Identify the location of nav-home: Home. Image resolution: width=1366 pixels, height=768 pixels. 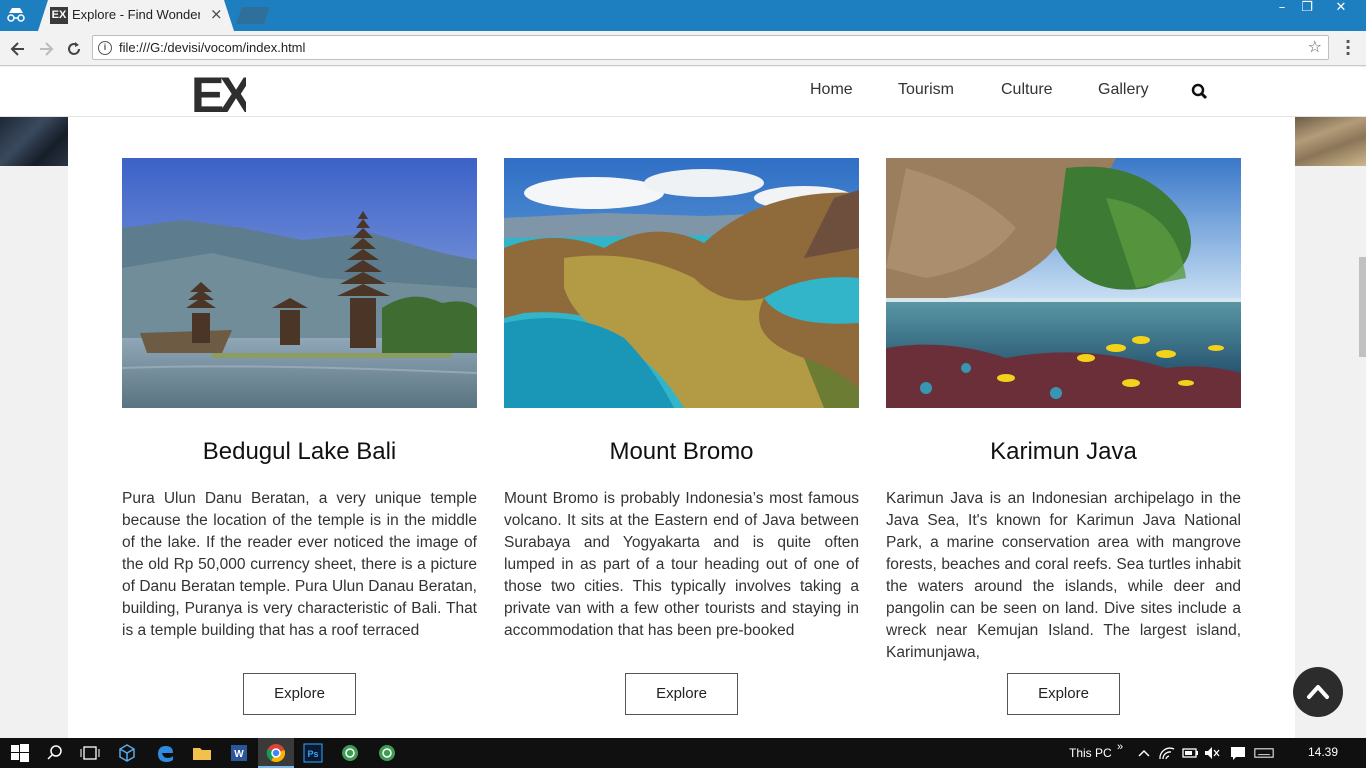
(831, 90).